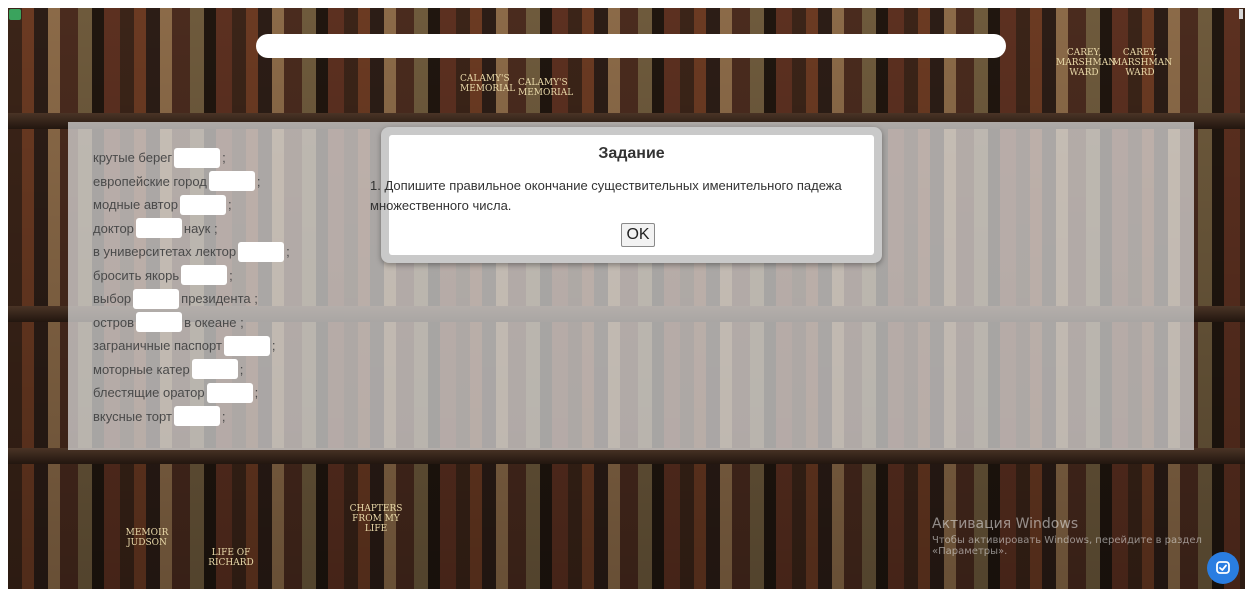 The width and height of the screenshot is (1245, 589). I want to click on book-spine-label: LIFE OF RICHARD, so click(231, 558).